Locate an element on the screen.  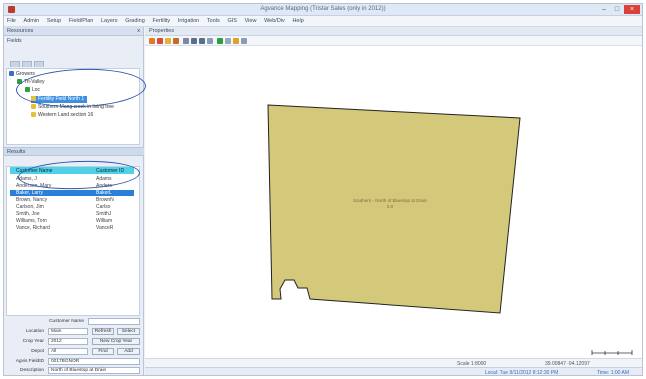
find-button: Find is located at coordinates (103, 351).